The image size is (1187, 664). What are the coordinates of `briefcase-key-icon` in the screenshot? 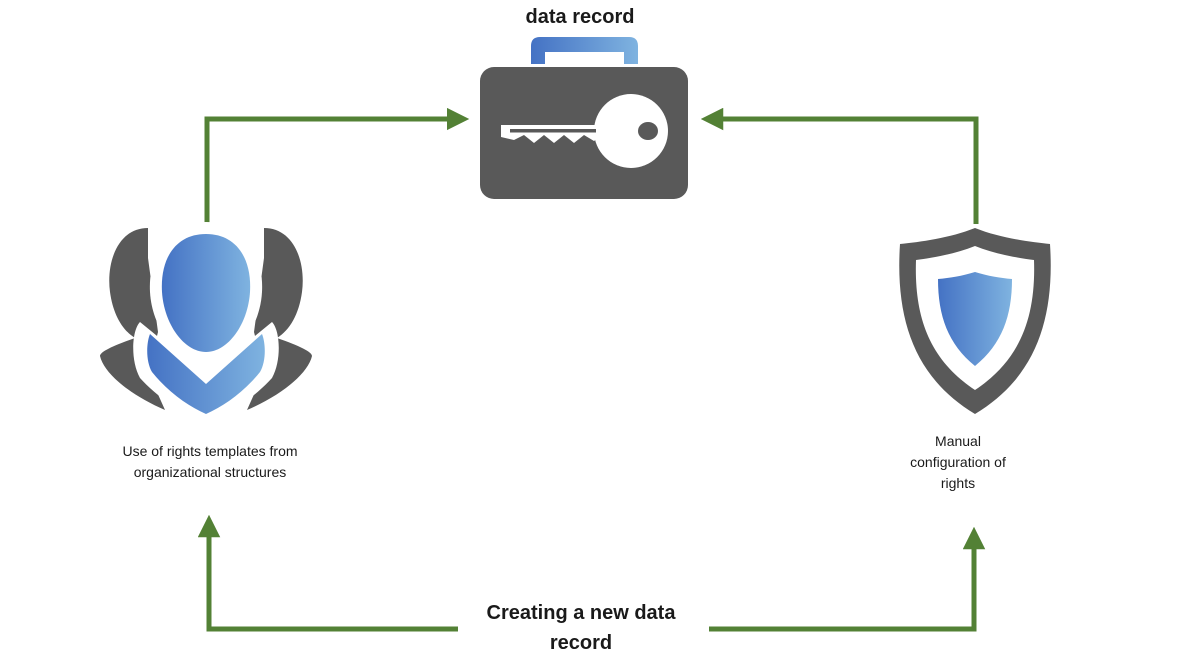 It's located at (584, 118).